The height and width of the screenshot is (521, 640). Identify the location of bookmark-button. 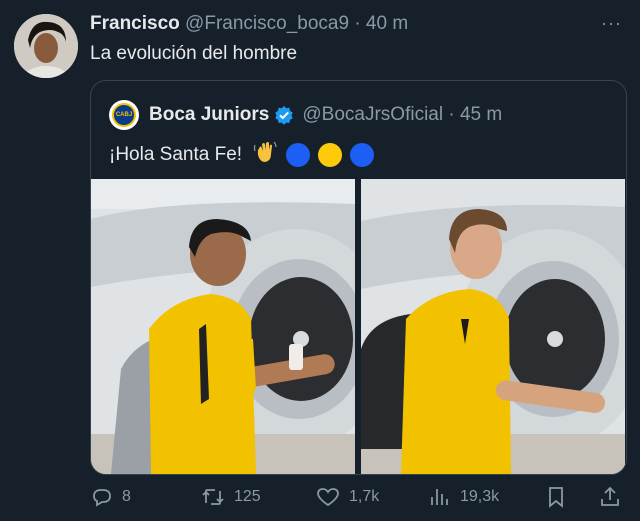
(560, 497).